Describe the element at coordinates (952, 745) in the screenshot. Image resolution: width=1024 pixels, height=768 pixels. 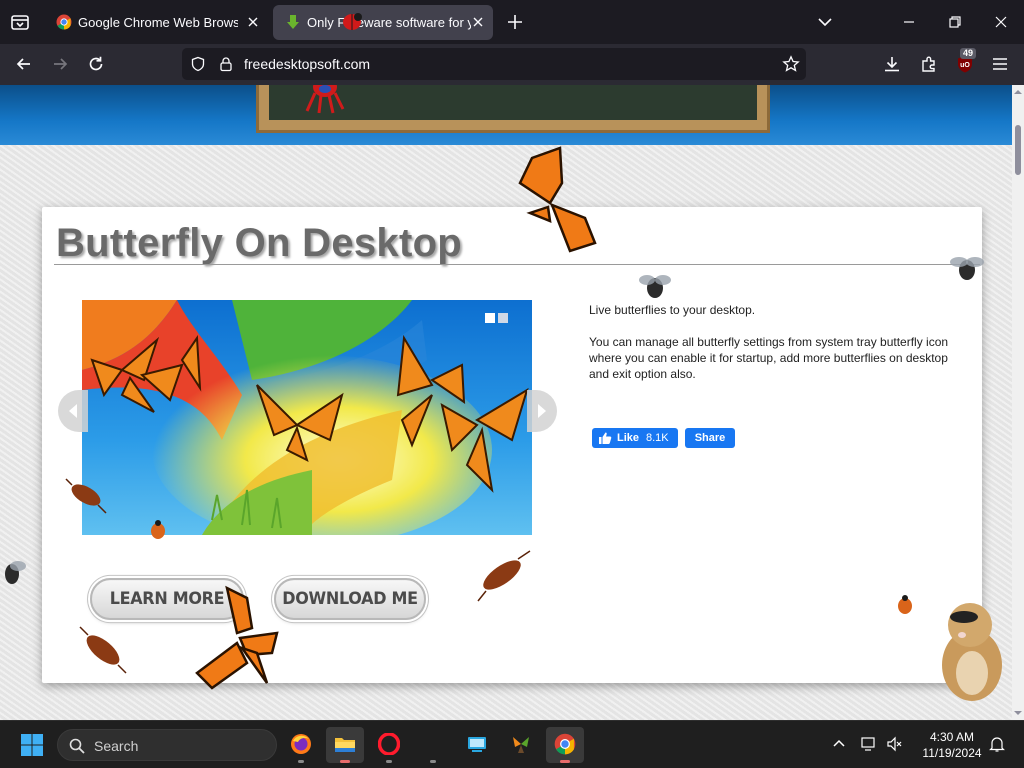
I see `system-clock: 4:30 AM 11/19/2024` at that location.